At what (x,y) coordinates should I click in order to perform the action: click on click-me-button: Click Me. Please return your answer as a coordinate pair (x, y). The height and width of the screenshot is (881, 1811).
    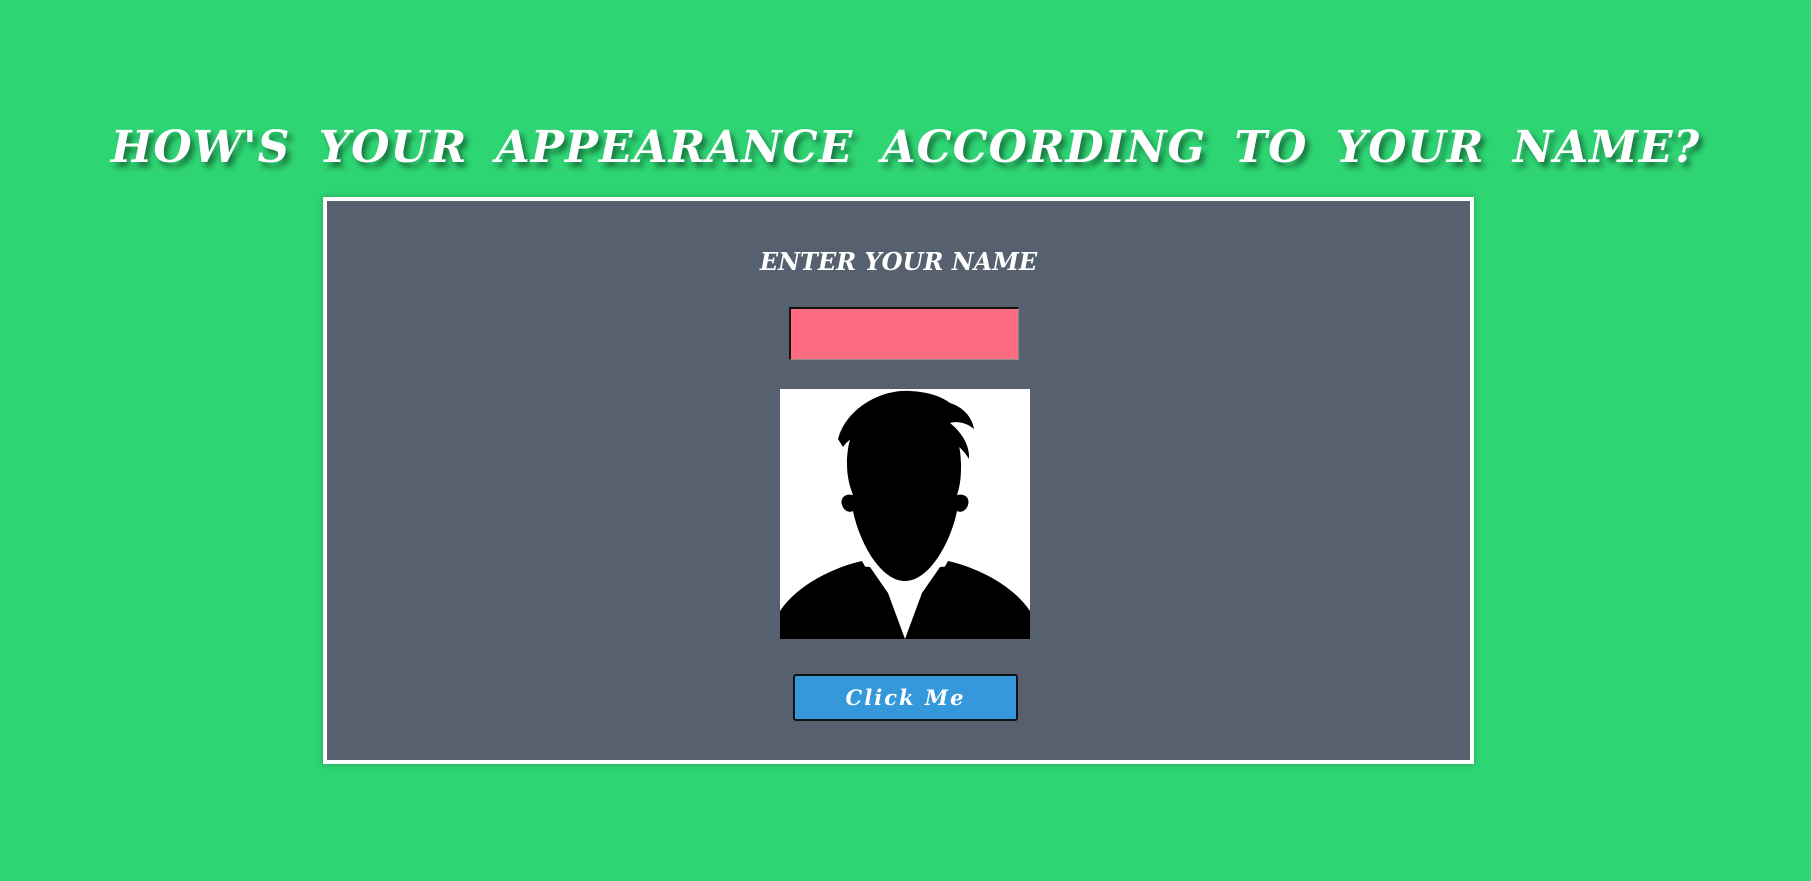
    Looking at the image, I should click on (905, 697).